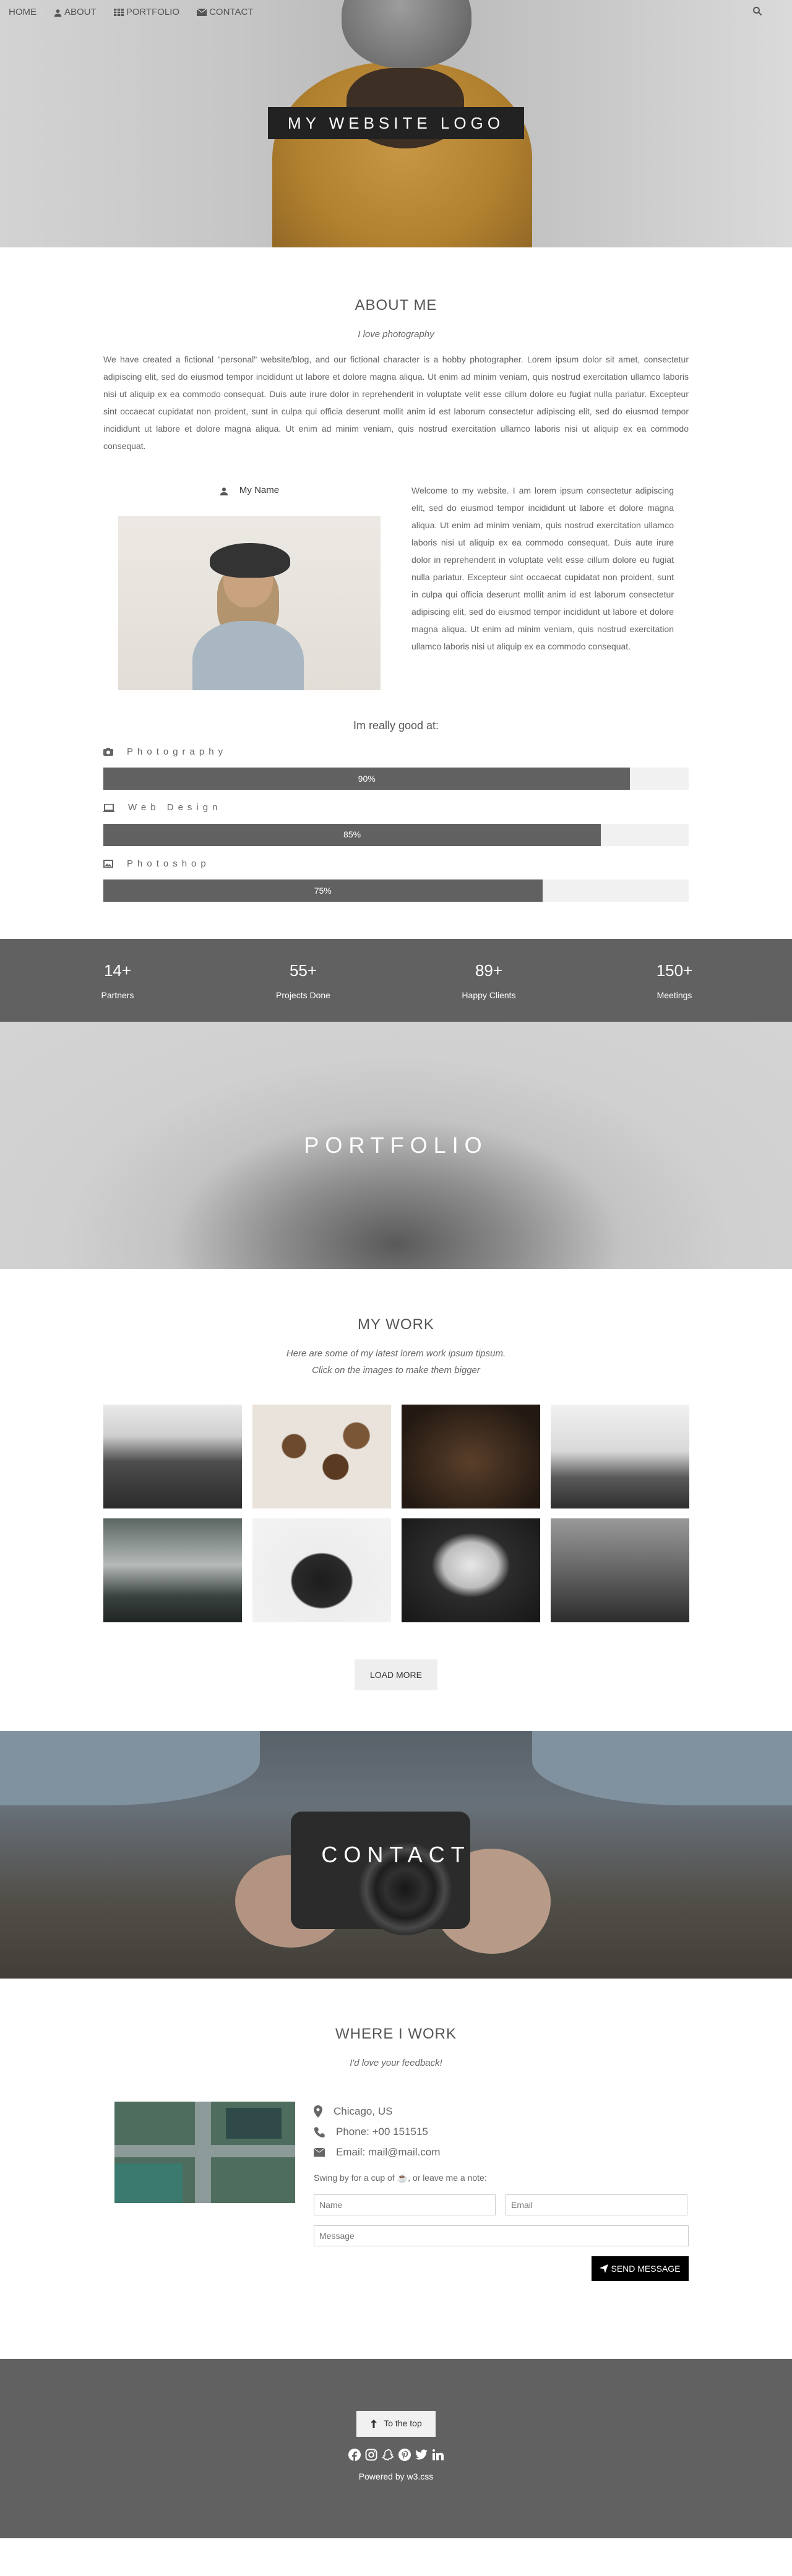  Describe the element at coordinates (501, 2235) in the screenshot. I see `message-field` at that location.